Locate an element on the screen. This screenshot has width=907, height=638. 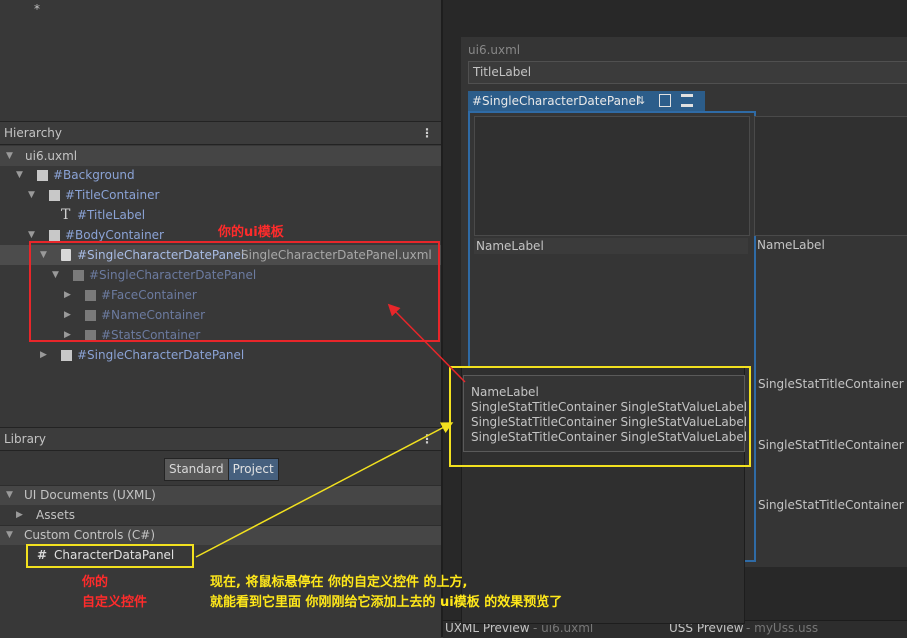
yellow-arrow is located at coordinates (324, 490).